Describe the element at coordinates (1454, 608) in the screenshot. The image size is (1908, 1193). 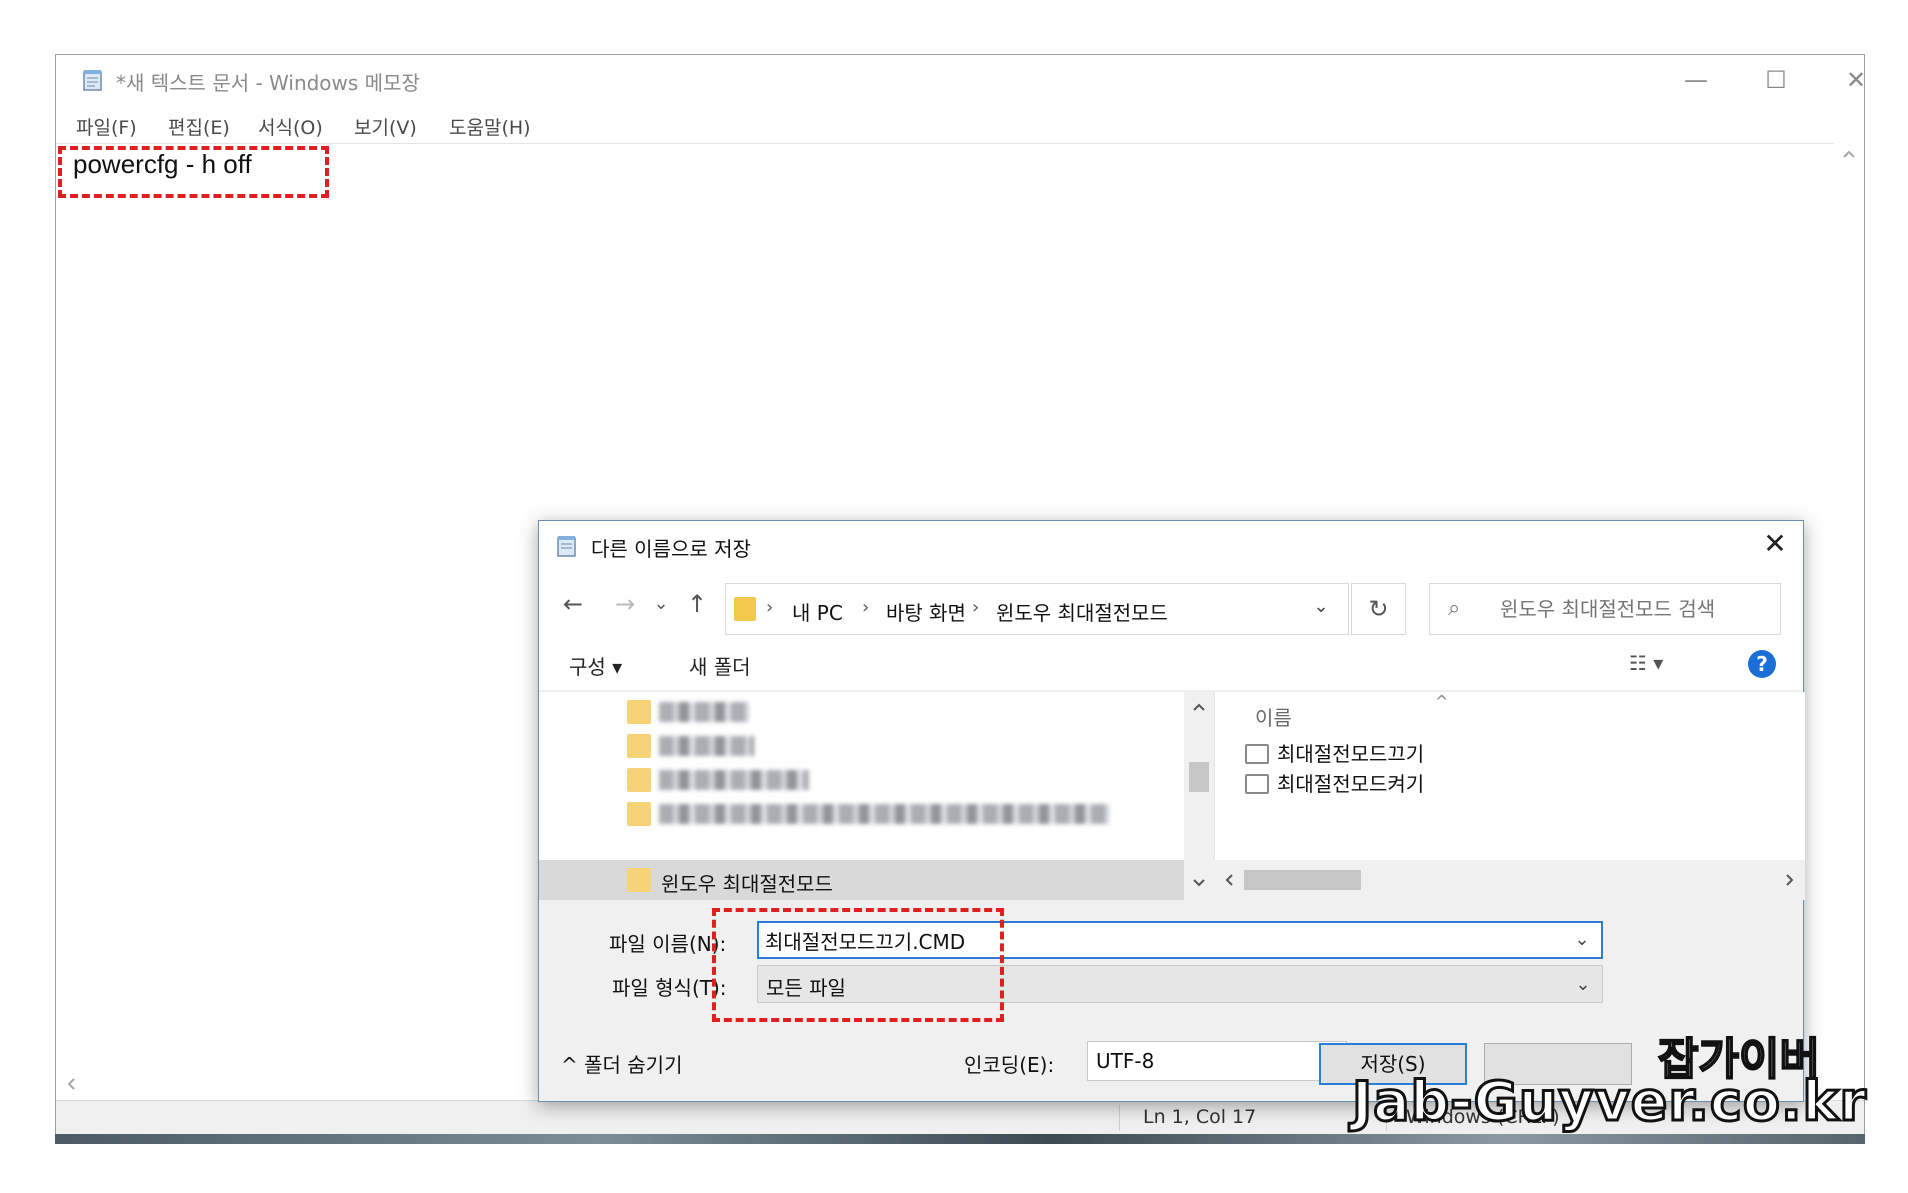
I see `search-icon: ⌕` at that location.